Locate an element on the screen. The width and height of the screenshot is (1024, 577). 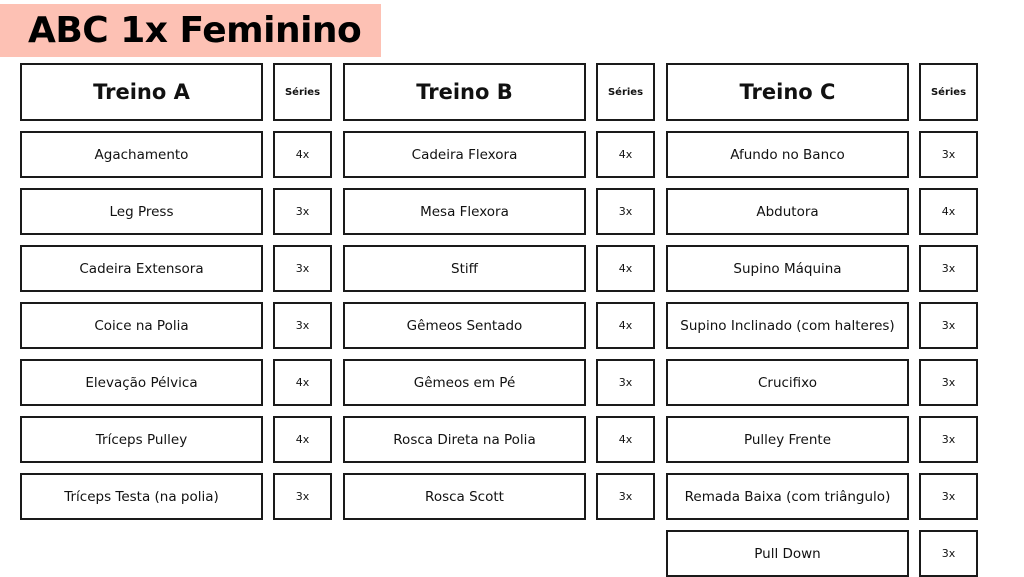
exercise-name: Stiff is located at coordinates (464, 268).